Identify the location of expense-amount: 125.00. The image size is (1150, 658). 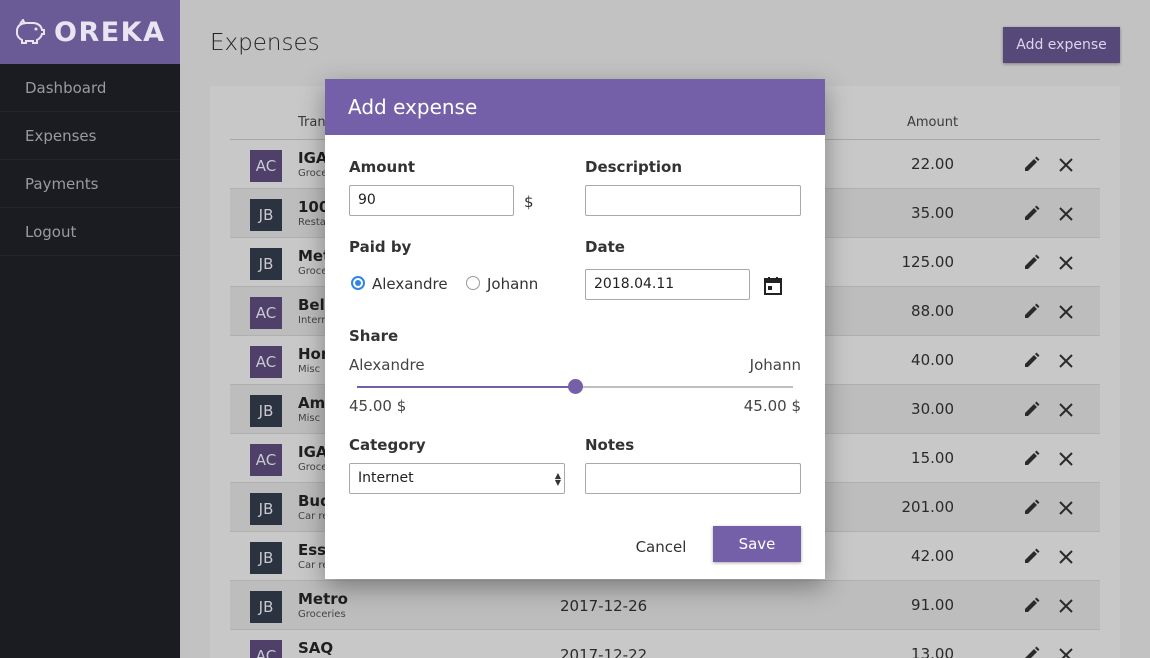
(928, 262).